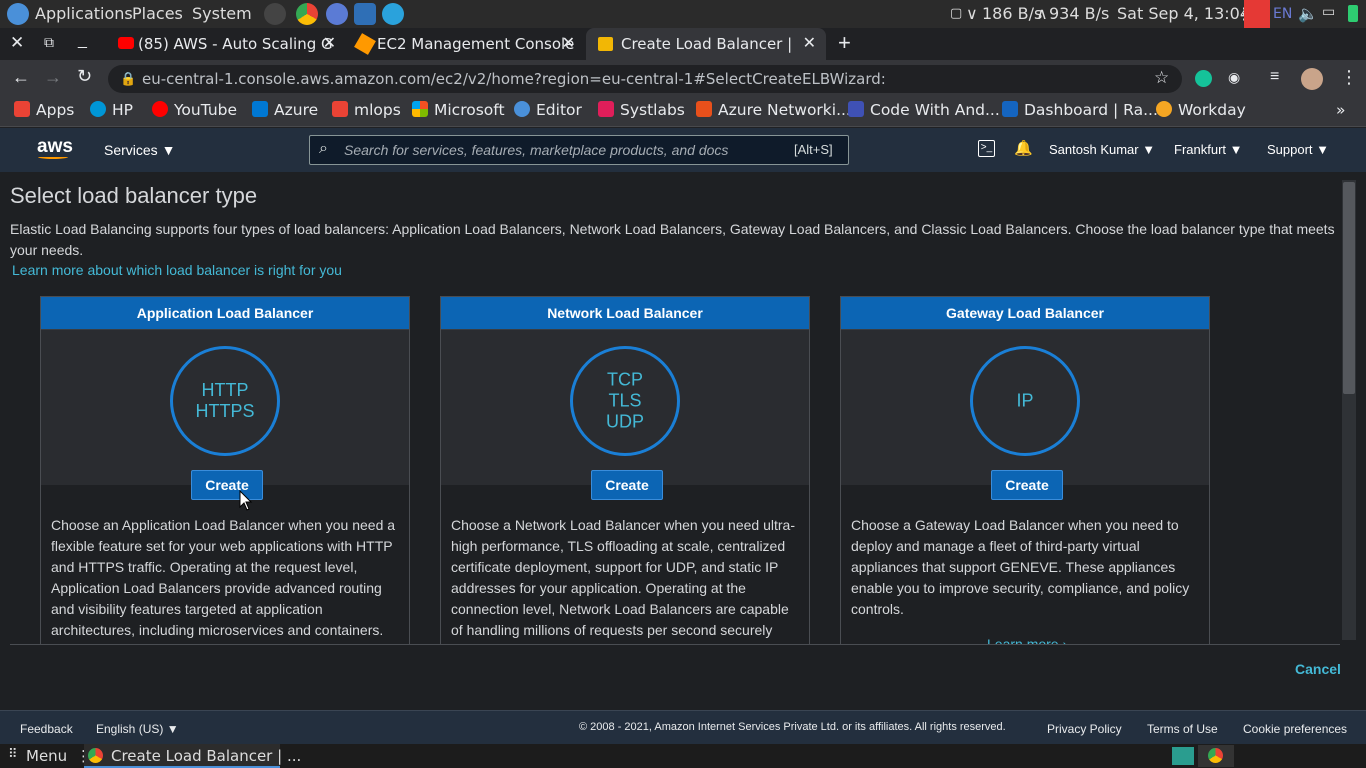  I want to click on start-menu: Menu, so click(46, 756).